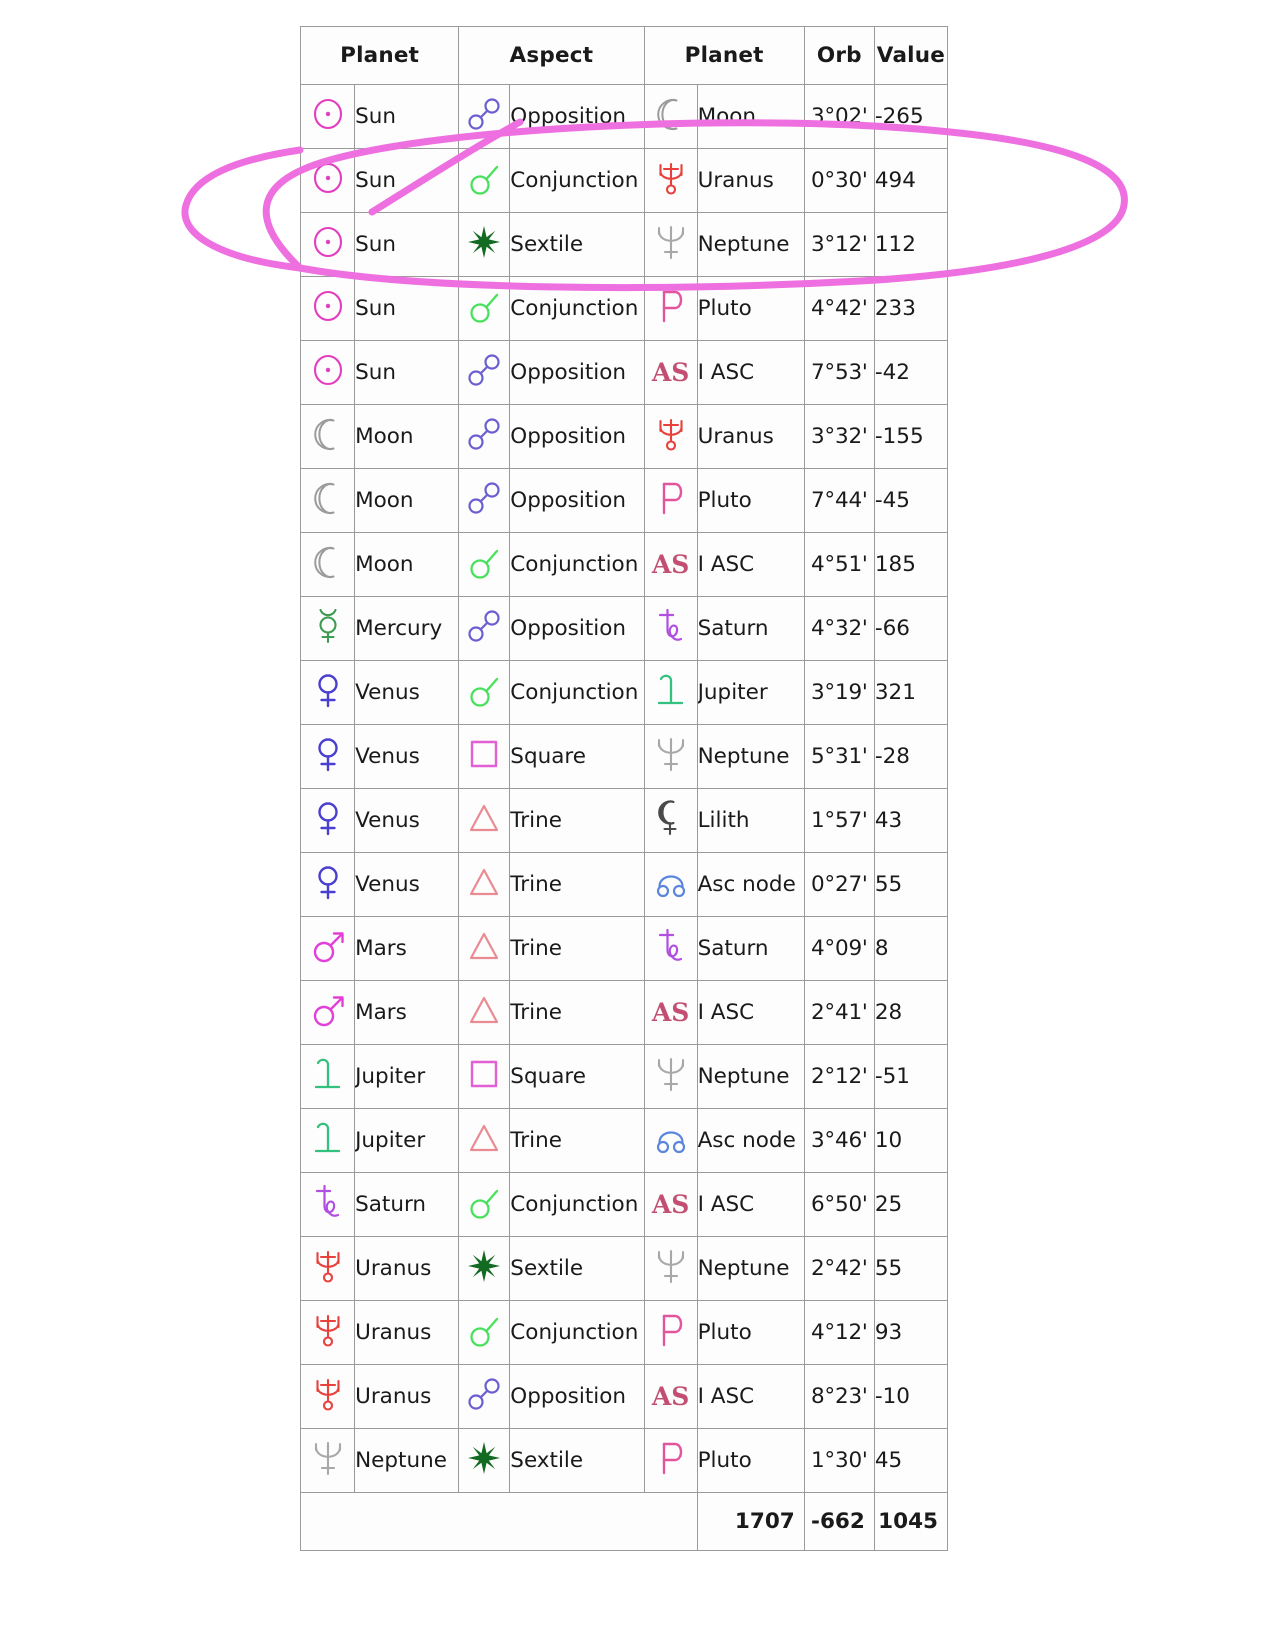 This screenshot has height=1642, width=1265. What do you see at coordinates (750, 692) in the screenshot?
I see `planet2-name-cell: Jupiter` at bounding box center [750, 692].